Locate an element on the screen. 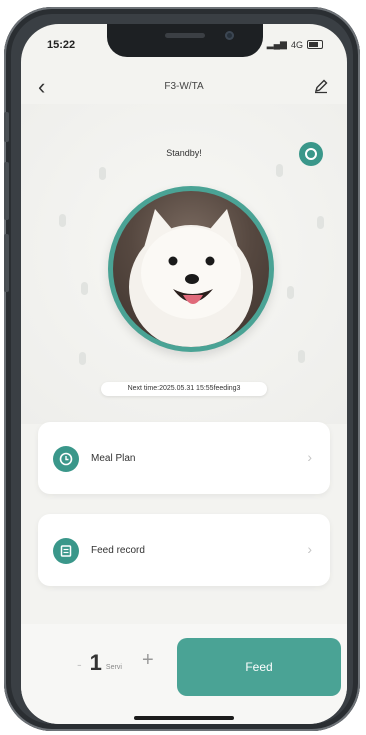 The image size is (366, 735). camera-icon is located at coordinates (229, 35).